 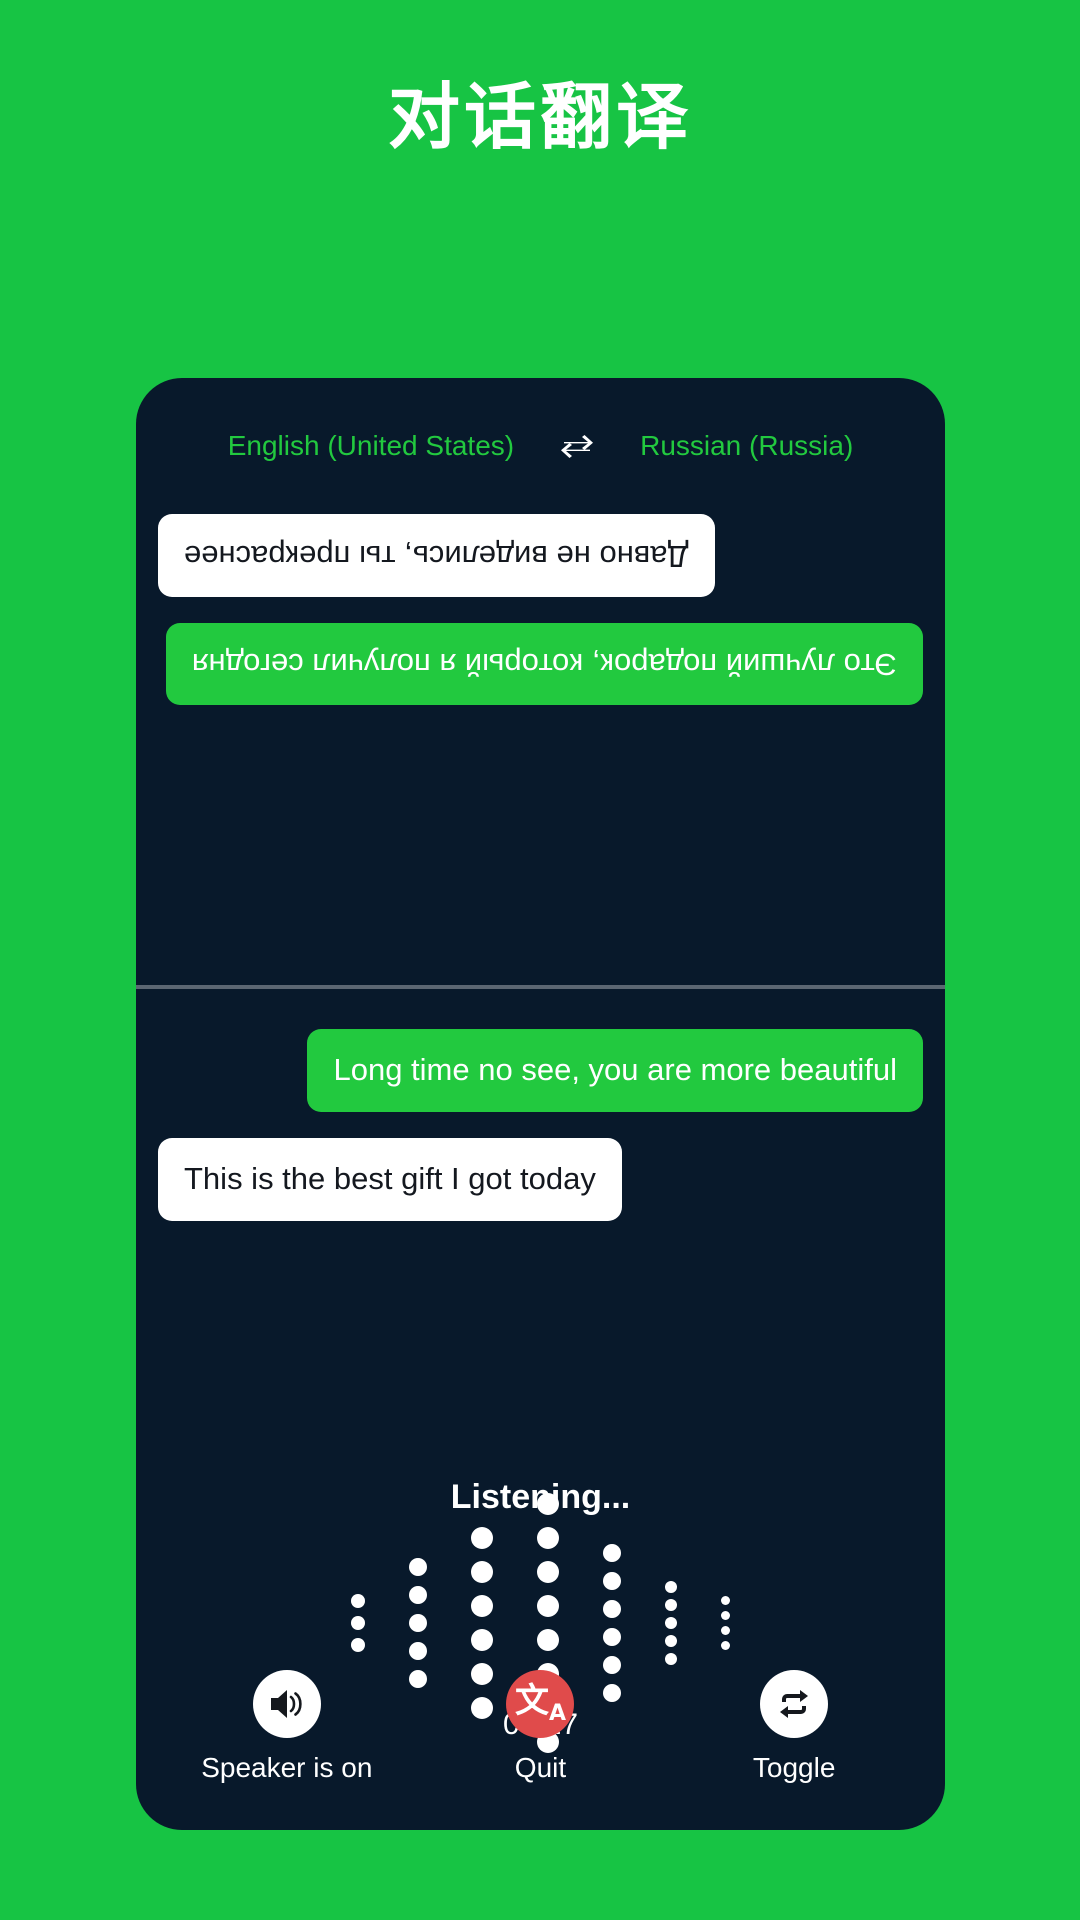 What do you see at coordinates (540, 1767) in the screenshot?
I see `quit-button-label: Quit` at bounding box center [540, 1767].